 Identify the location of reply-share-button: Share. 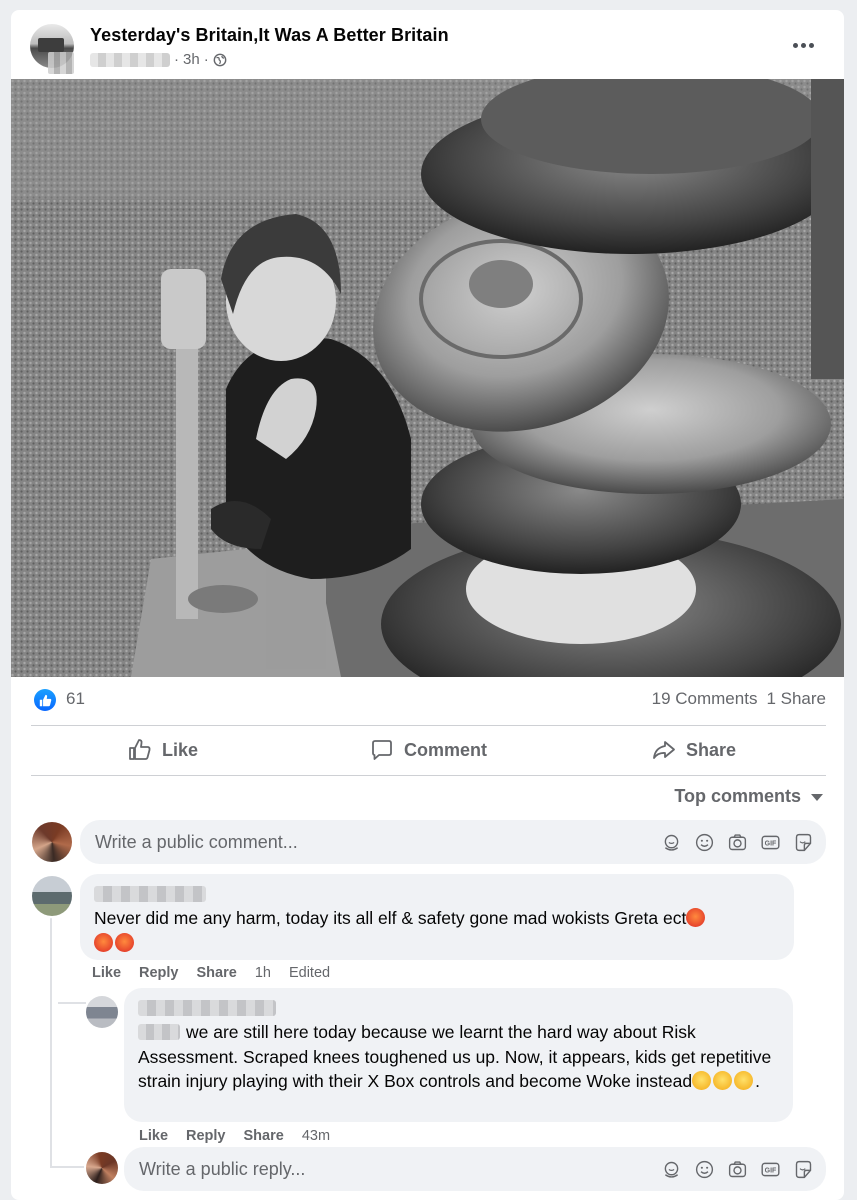
(264, 1136).